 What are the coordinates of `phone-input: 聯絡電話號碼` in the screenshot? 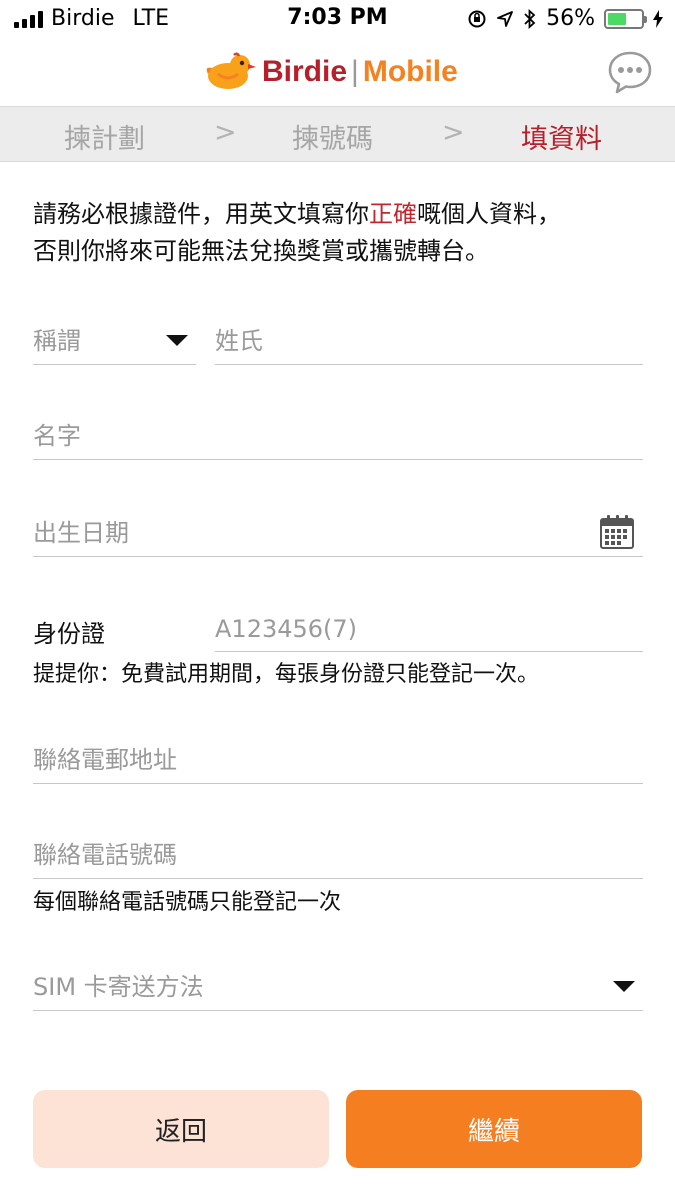 It's located at (338, 854).